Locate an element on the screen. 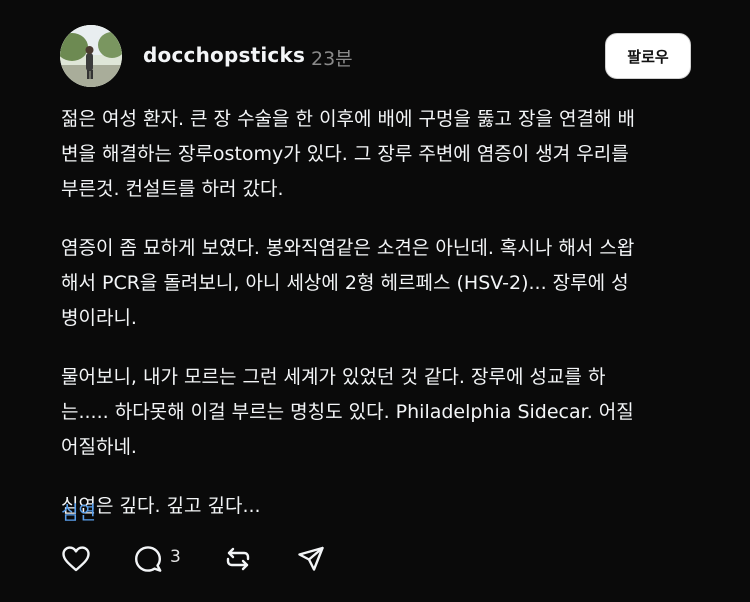  avatar is located at coordinates (91, 56).